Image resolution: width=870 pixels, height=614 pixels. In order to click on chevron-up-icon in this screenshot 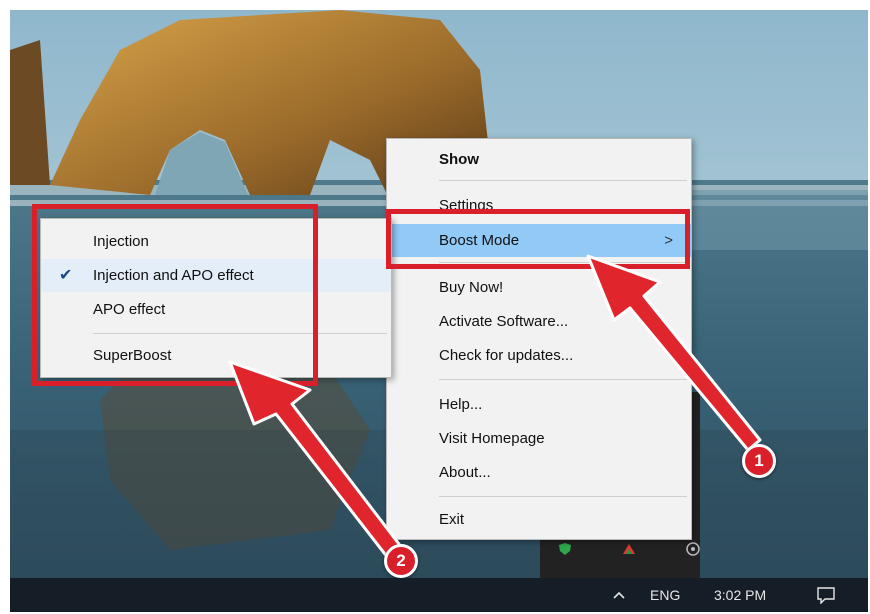, I will do `click(619, 595)`.